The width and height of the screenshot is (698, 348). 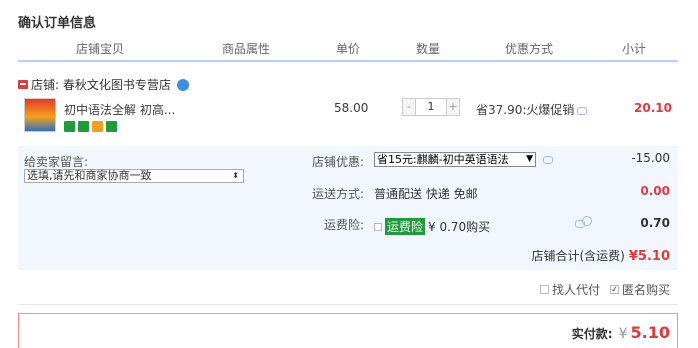 I want to click on anonymous-label: 匿名购买, so click(x=645, y=290).